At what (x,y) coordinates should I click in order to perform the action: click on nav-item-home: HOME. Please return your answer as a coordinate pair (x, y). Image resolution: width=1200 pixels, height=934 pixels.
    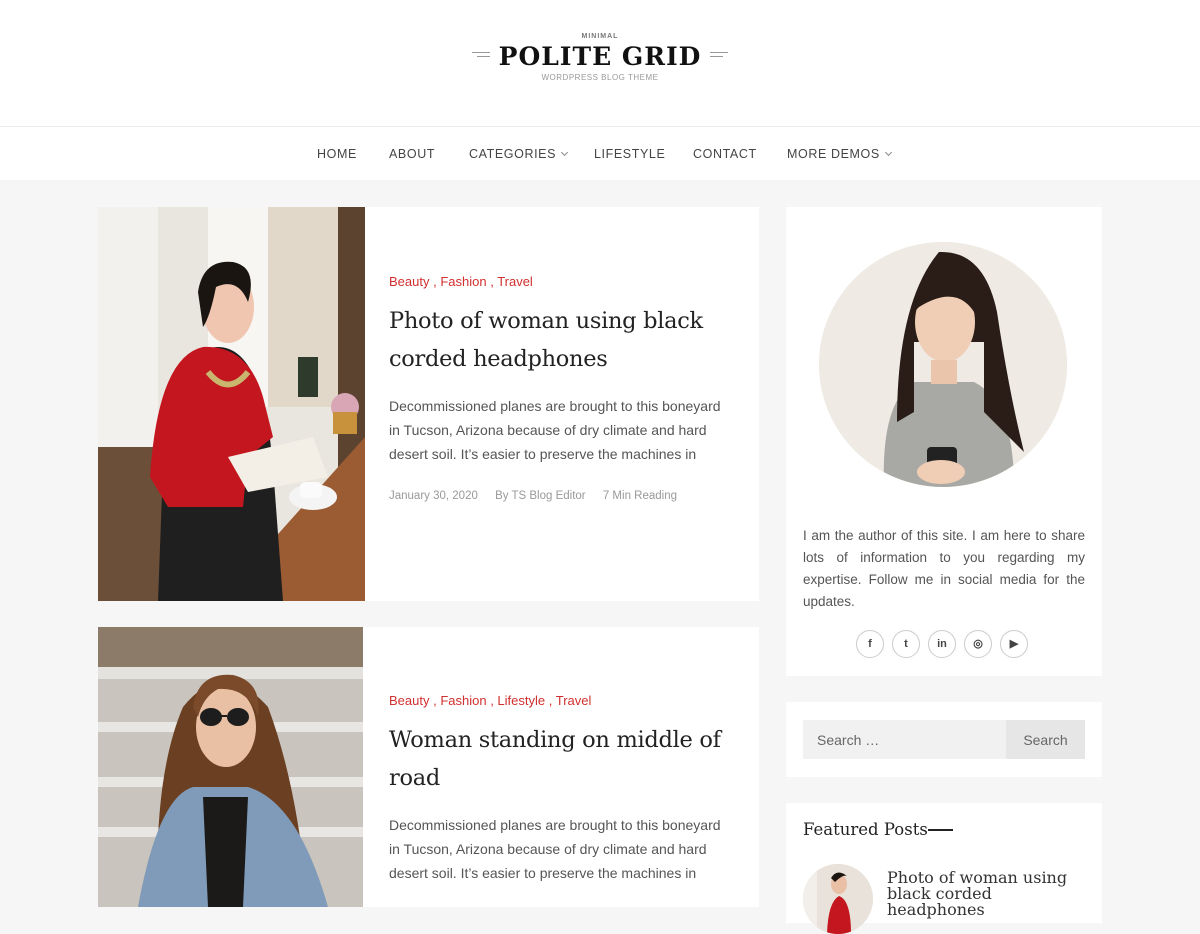
    Looking at the image, I should click on (337, 154).